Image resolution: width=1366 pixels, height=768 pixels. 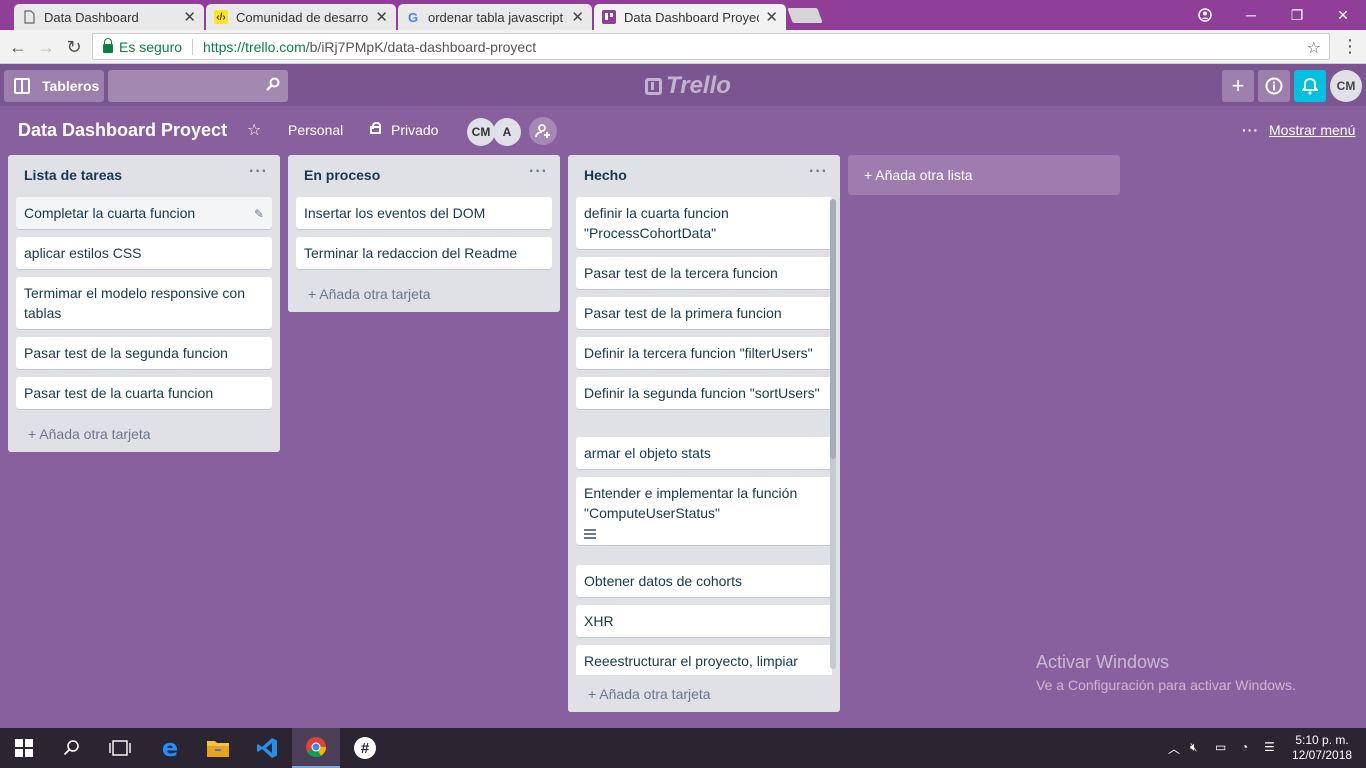 I want to click on card: Insertar los eventos del DOM, so click(x=424, y=213).